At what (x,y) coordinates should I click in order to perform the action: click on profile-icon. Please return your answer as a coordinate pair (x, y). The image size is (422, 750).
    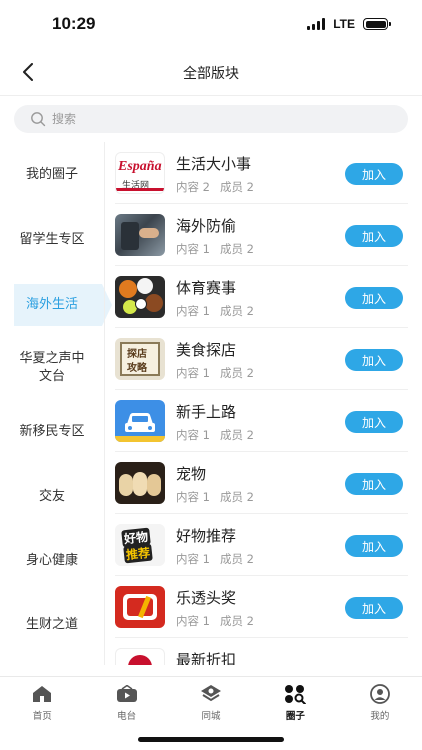
    Looking at the image, I should click on (380, 694).